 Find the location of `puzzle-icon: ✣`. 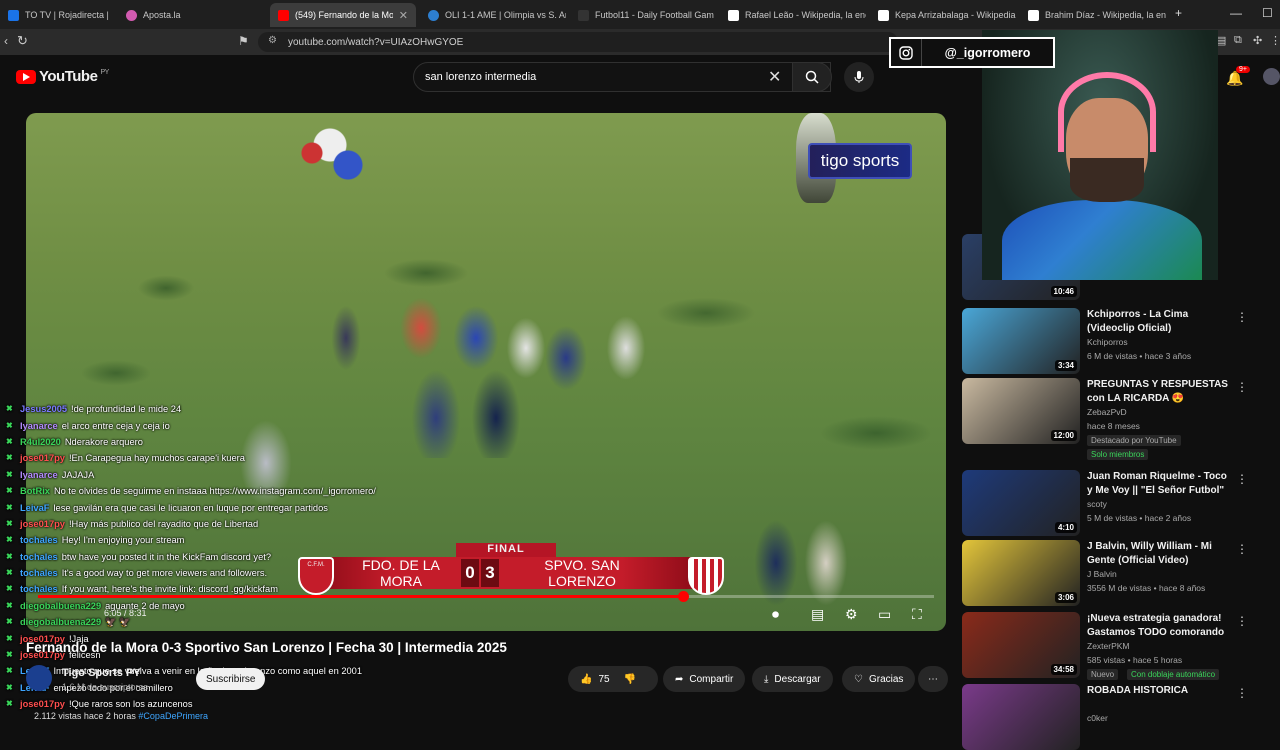

puzzle-icon: ✣ is located at coordinates (1257, 40).